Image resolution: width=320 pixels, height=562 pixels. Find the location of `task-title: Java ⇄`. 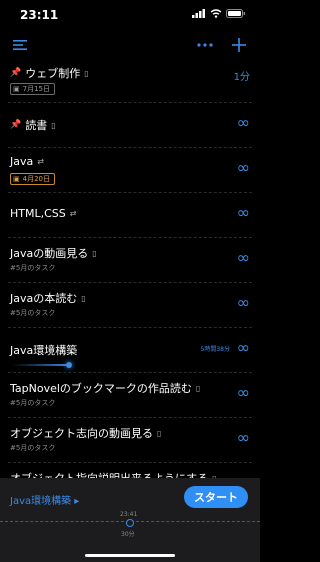

task-title: Java ⇄ is located at coordinates (27, 161).